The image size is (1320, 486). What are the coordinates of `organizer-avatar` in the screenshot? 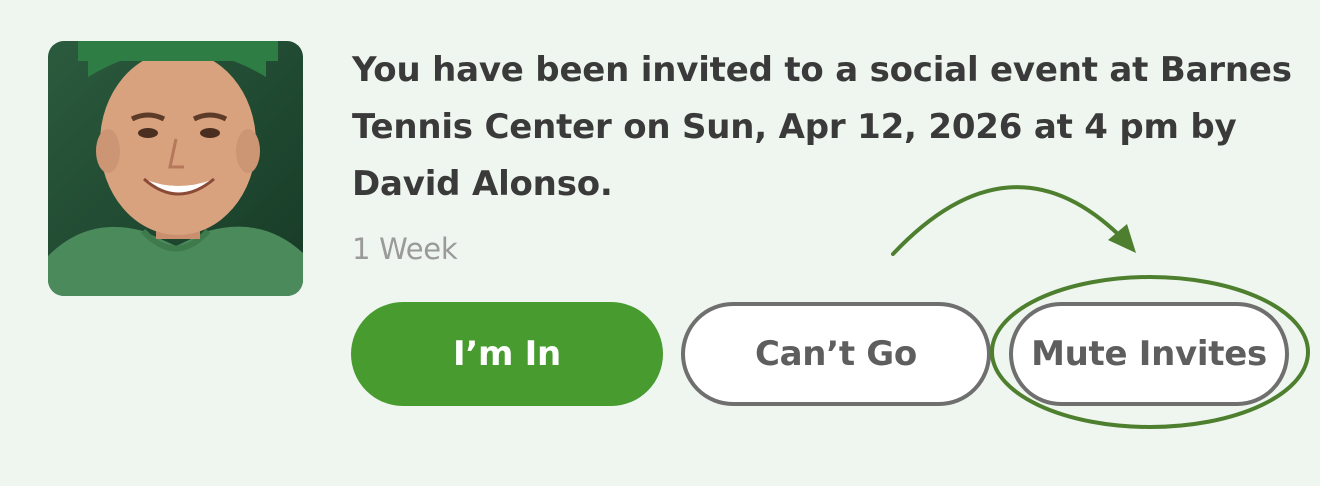 It's located at (175, 168).